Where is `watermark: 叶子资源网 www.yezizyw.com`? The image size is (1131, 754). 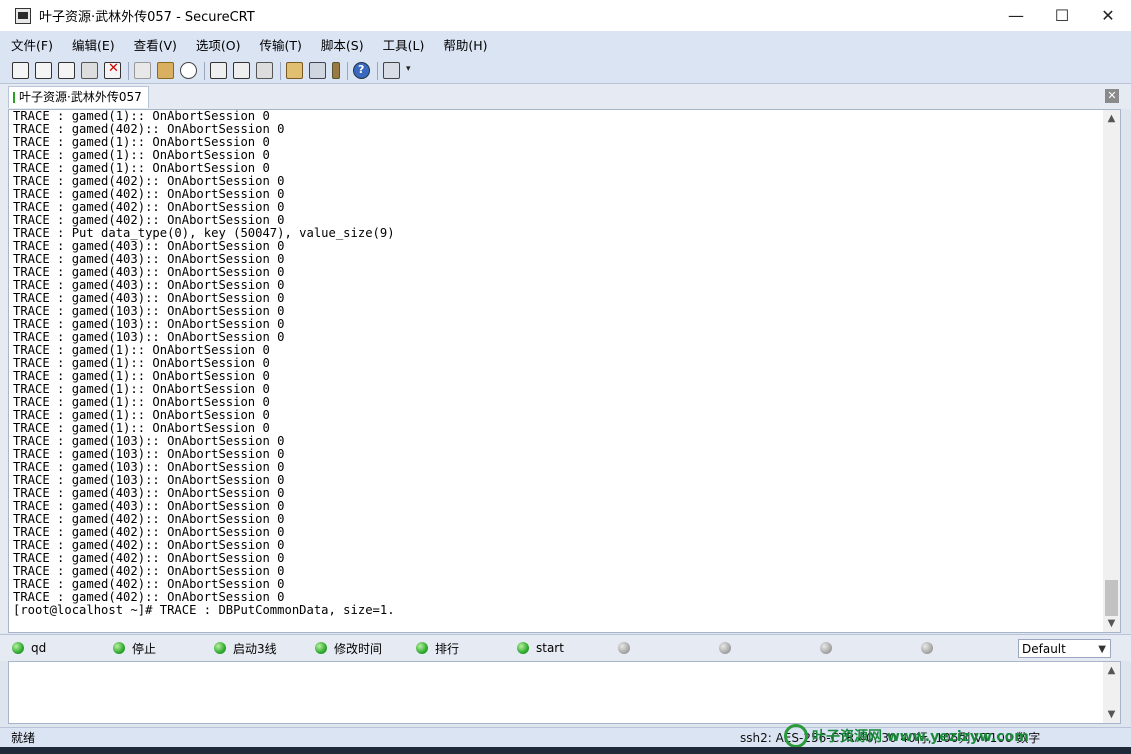
watermark: 叶子资源网 www.yezizyw.com is located at coordinates (906, 736).